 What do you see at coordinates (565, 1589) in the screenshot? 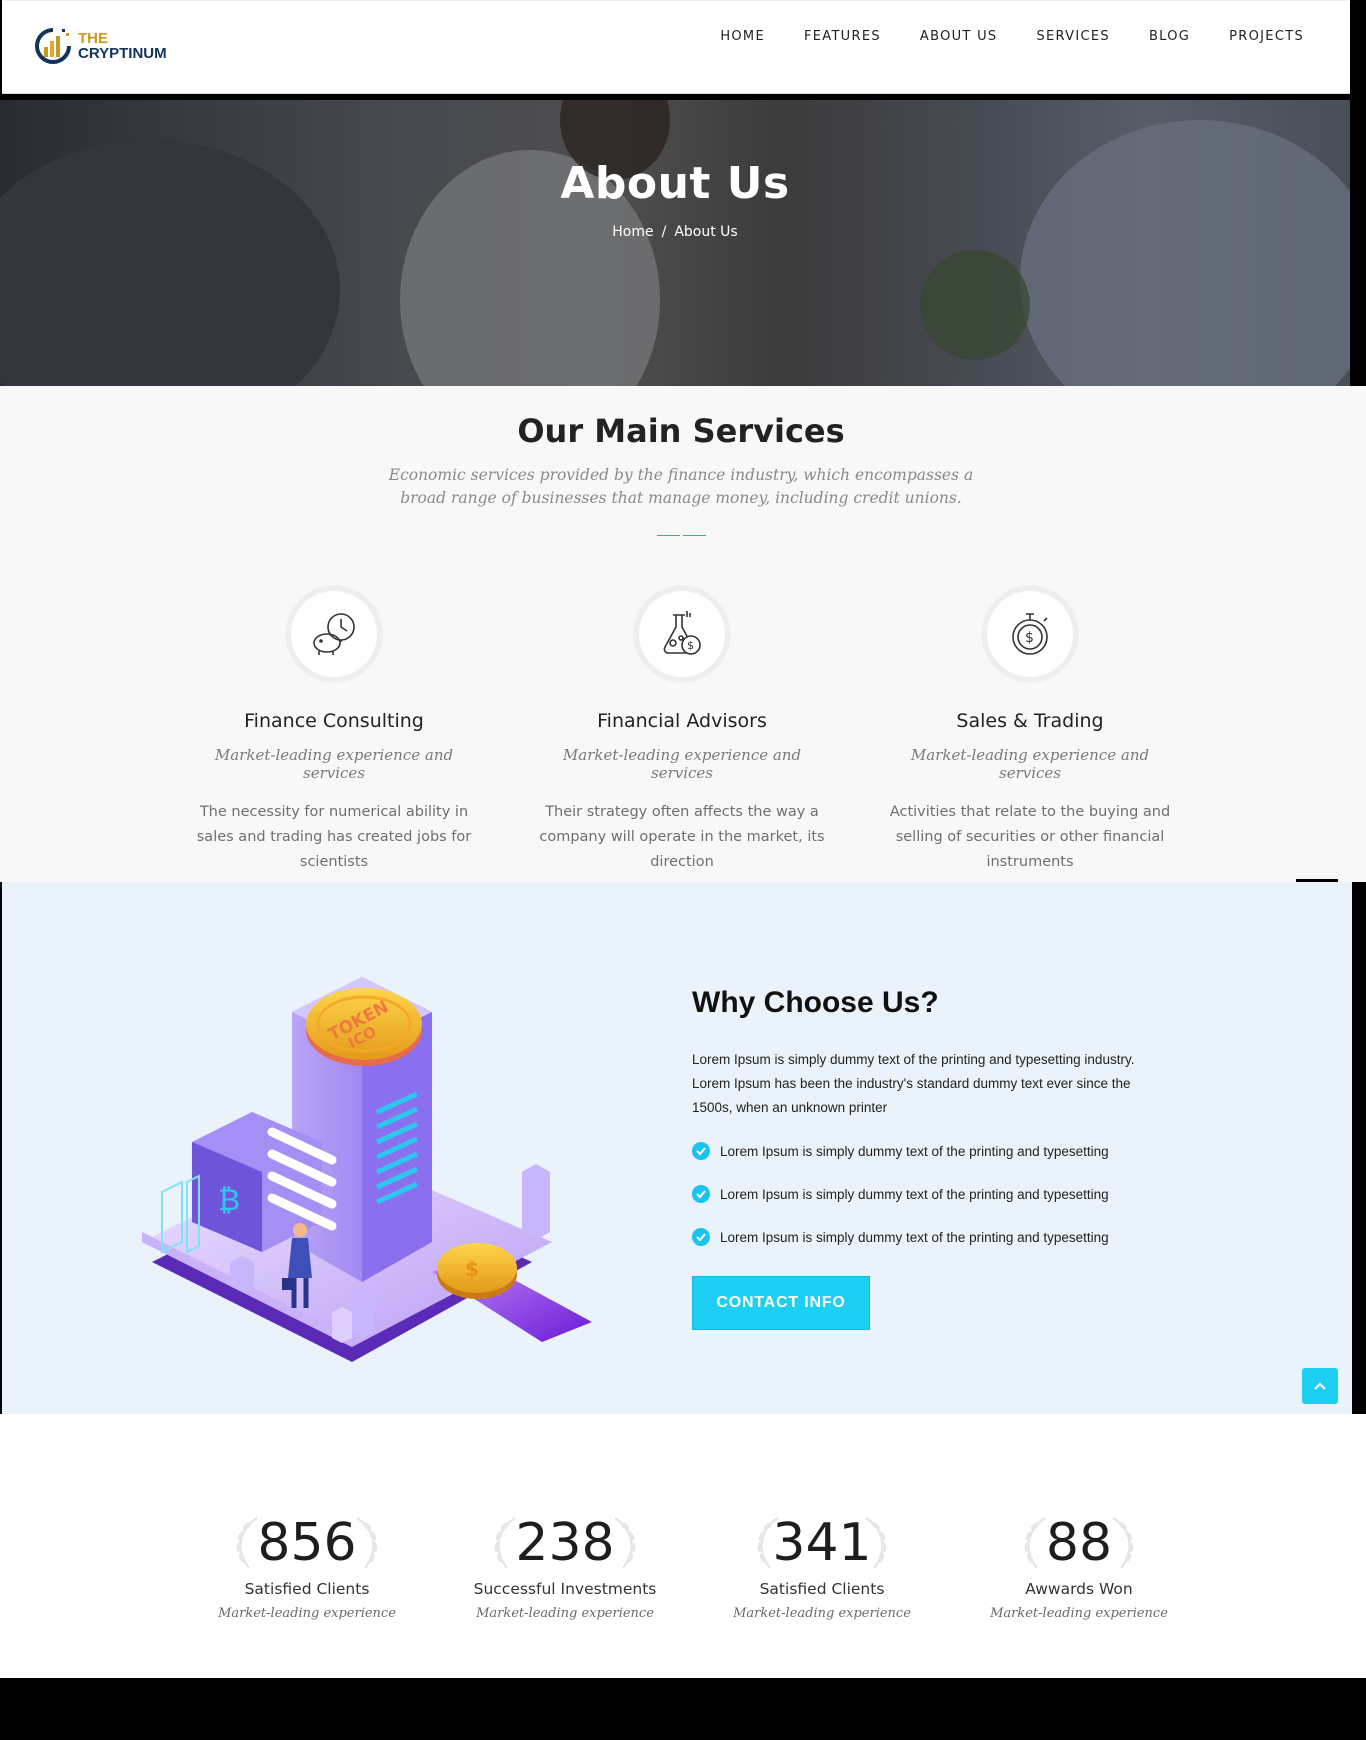
I see `stat-label: Successful Investments` at bounding box center [565, 1589].